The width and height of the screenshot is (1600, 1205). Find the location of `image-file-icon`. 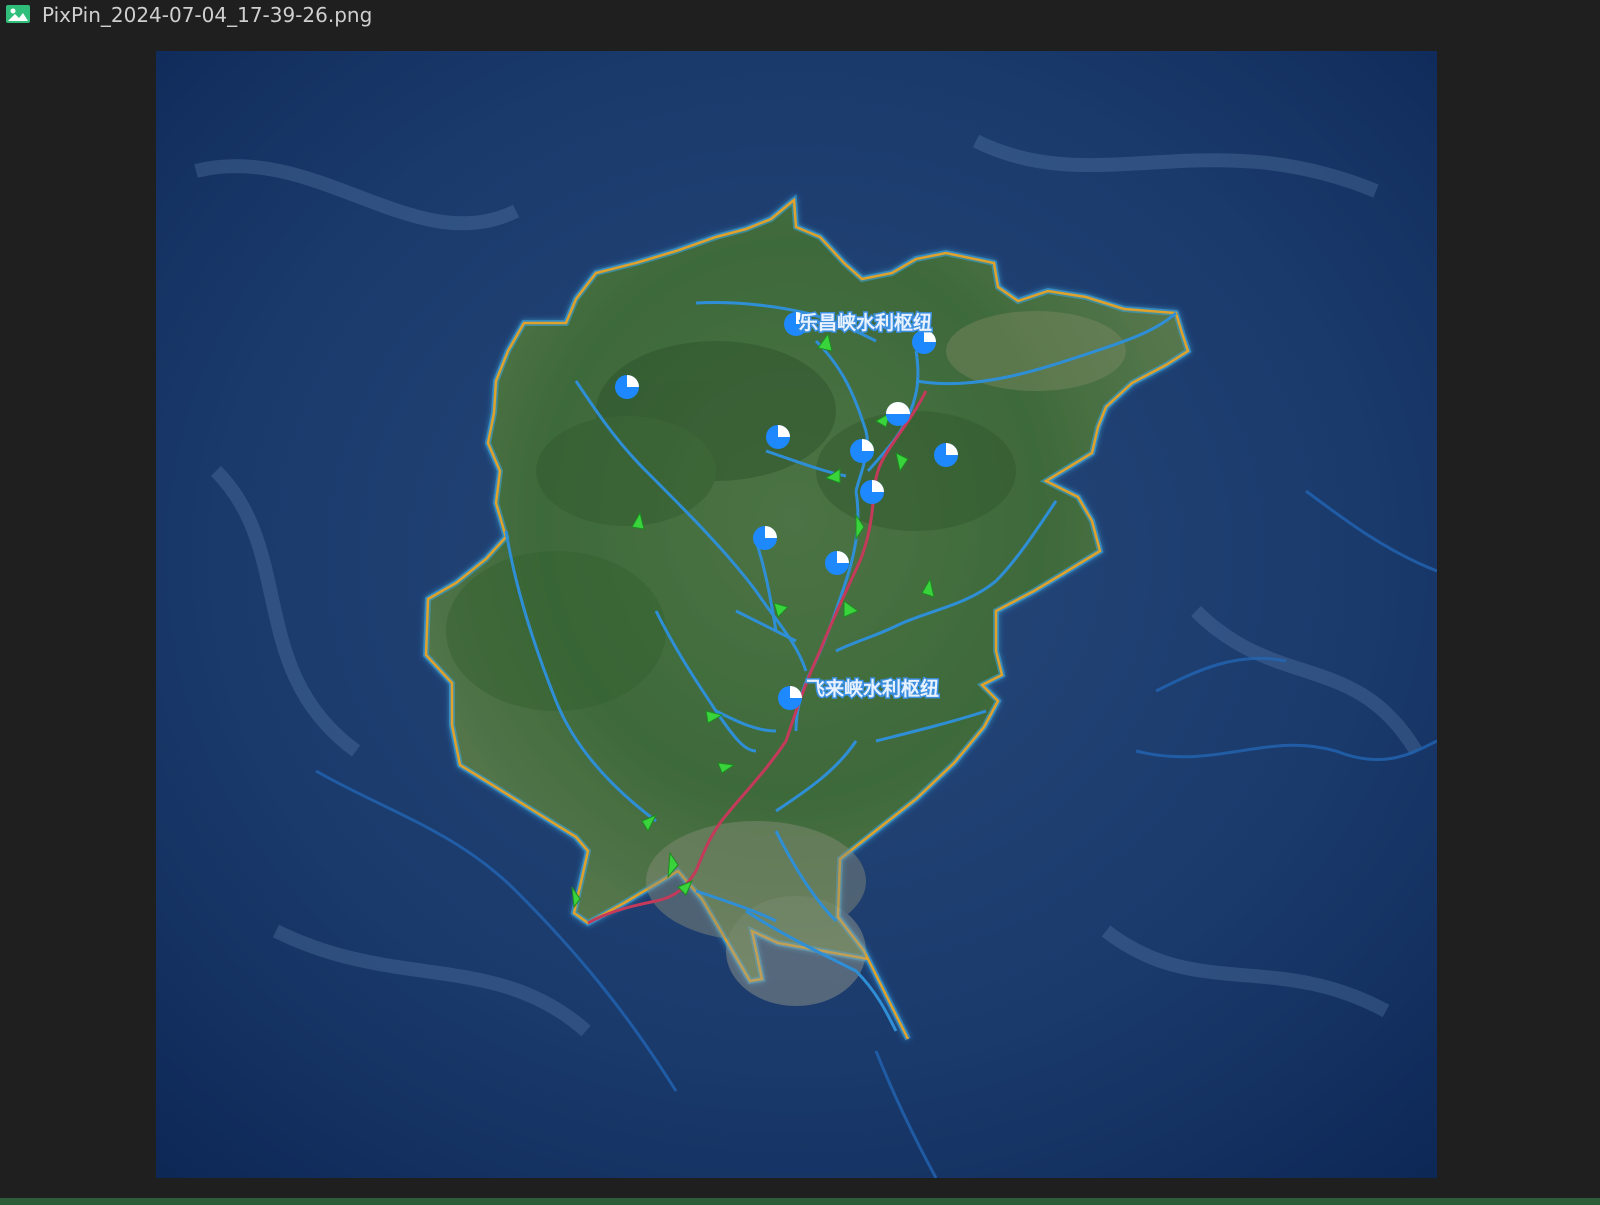

image-file-icon is located at coordinates (18, 14).